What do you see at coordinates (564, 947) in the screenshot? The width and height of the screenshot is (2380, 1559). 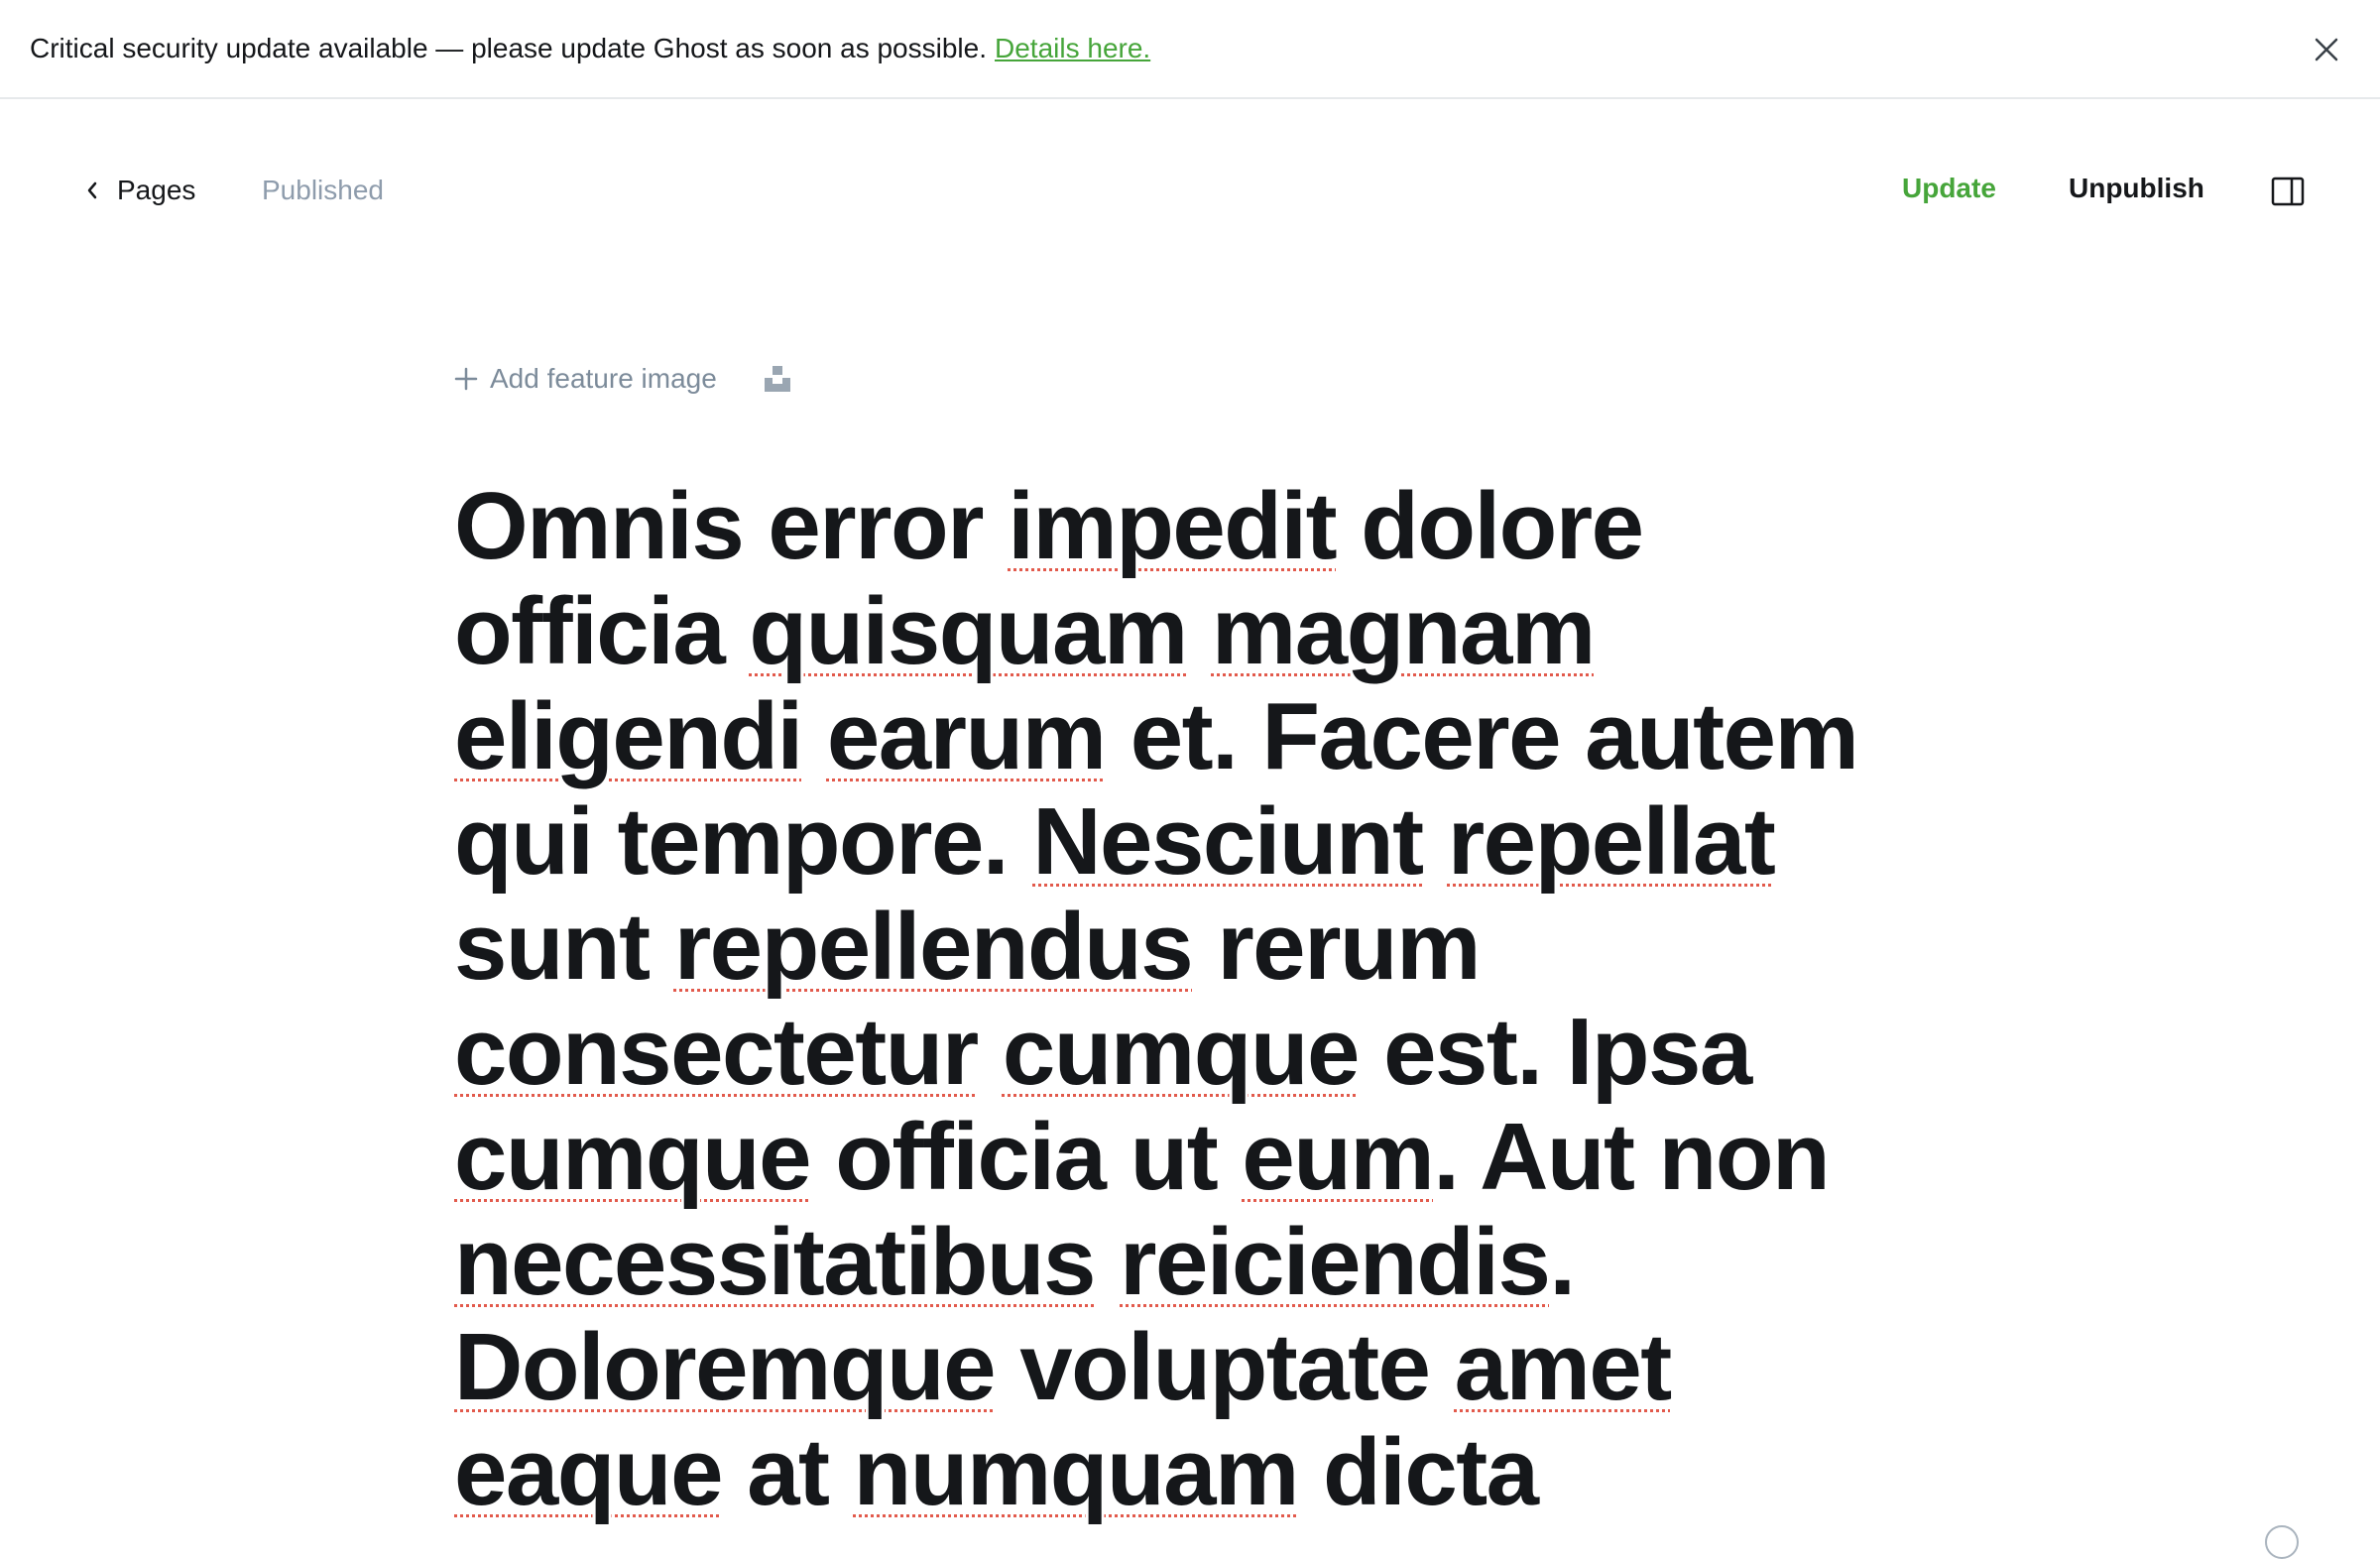 I see `title-text: sunt` at bounding box center [564, 947].